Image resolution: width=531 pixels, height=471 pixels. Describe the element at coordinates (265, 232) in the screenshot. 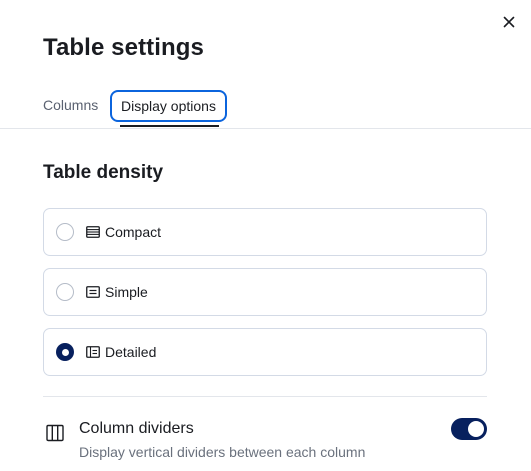

I see `density-option-compact: Compact` at that location.